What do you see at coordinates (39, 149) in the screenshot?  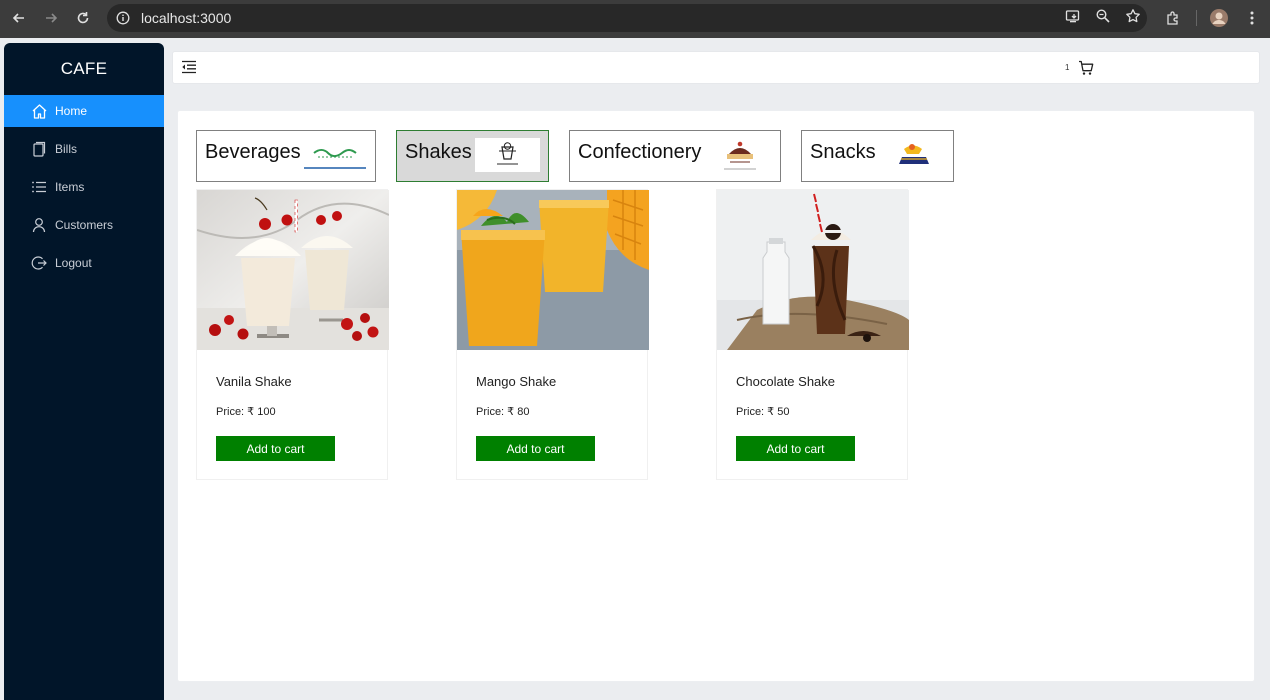 I see `bill-icon` at bounding box center [39, 149].